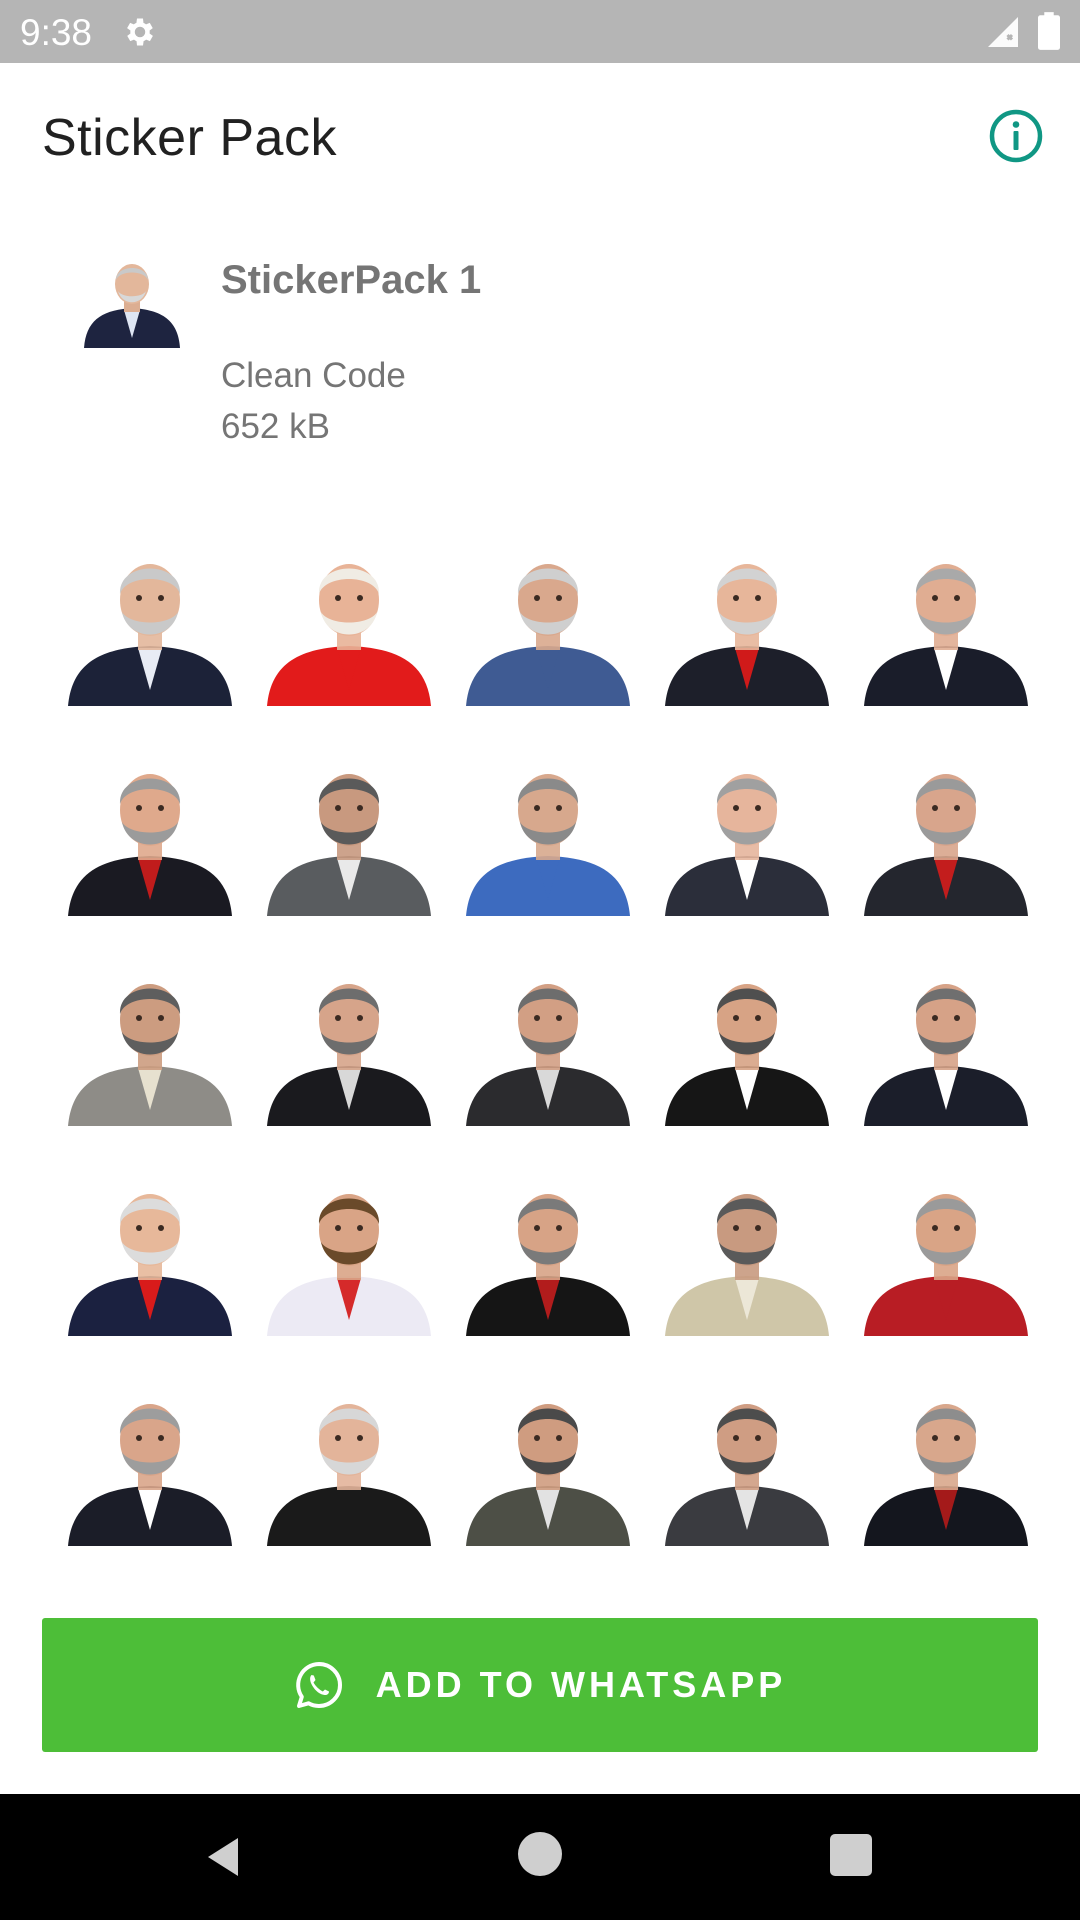 This screenshot has height=1920, width=1080. I want to click on recents-icon, so click(851, 1855).